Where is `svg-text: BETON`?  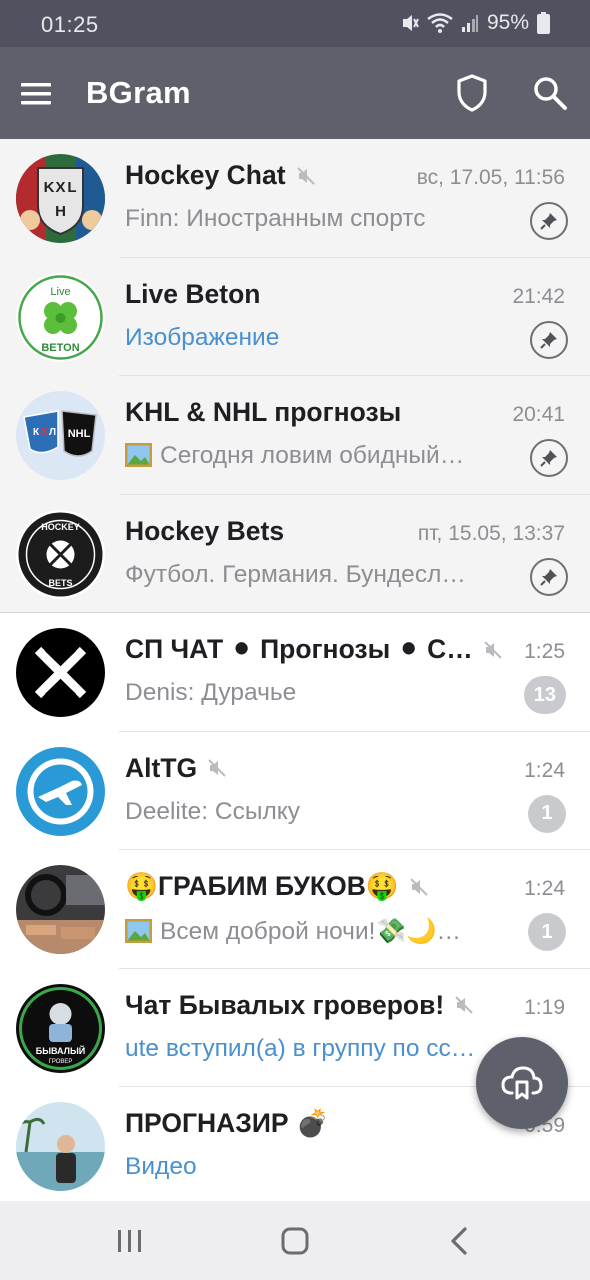
svg-text: BETON is located at coordinates (60, 348).